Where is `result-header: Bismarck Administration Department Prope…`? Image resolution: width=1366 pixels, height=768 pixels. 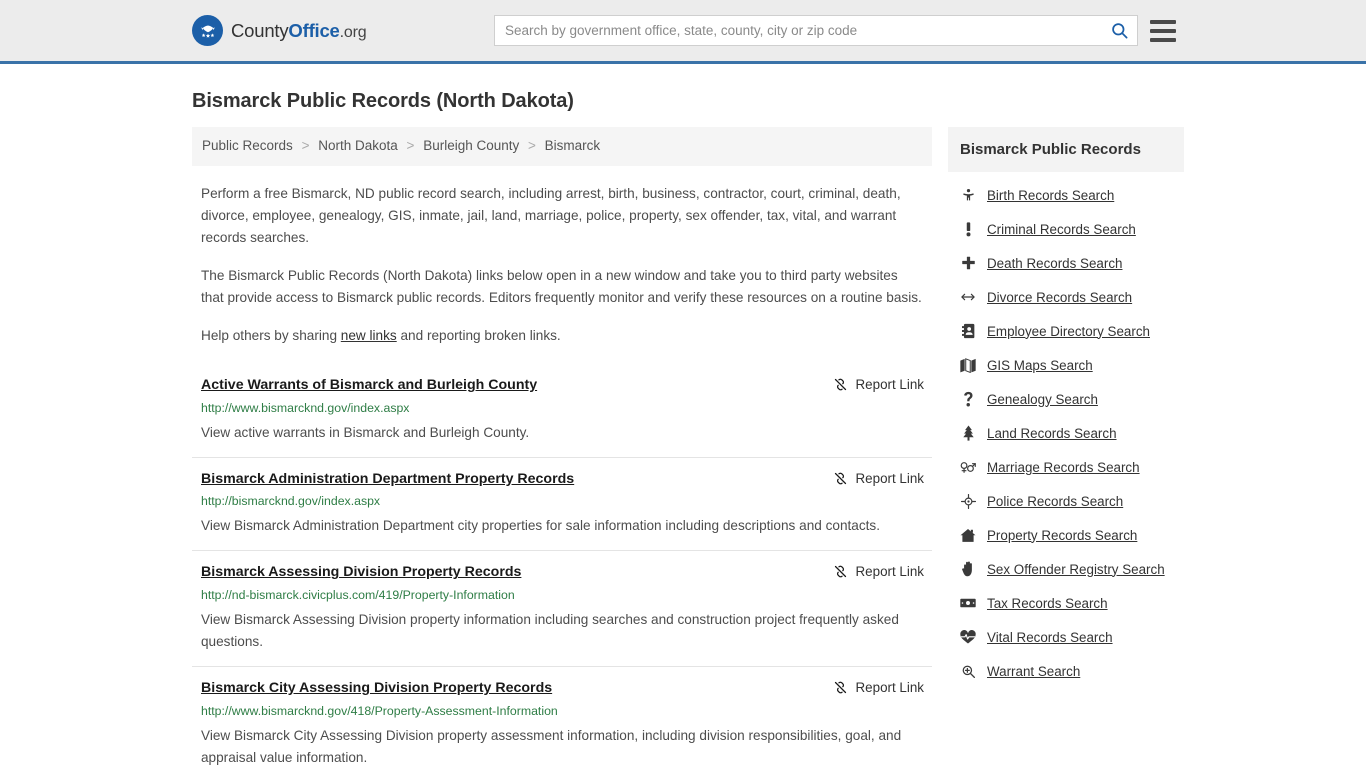 result-header: Bismarck Administration Department Prope… is located at coordinates (562, 480).